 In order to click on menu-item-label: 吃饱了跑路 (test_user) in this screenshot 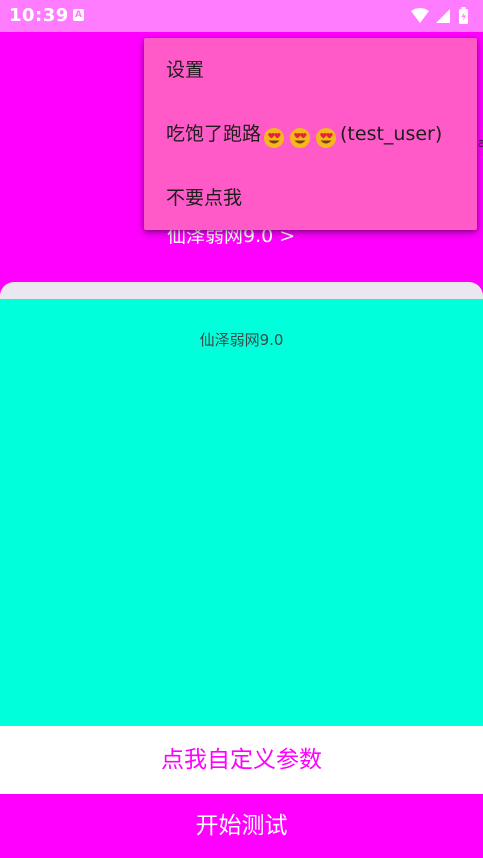, I will do `click(304, 135)`.